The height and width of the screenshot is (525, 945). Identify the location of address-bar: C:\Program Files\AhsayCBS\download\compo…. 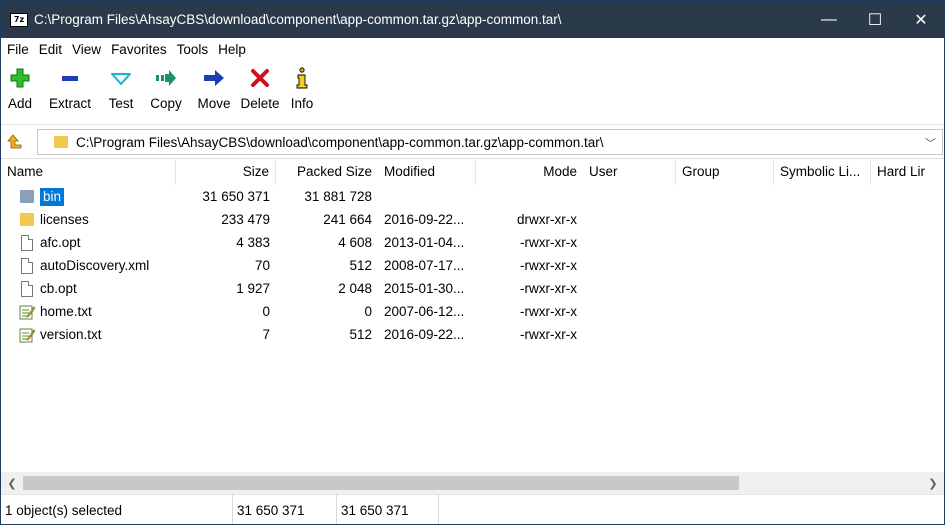
(472, 141).